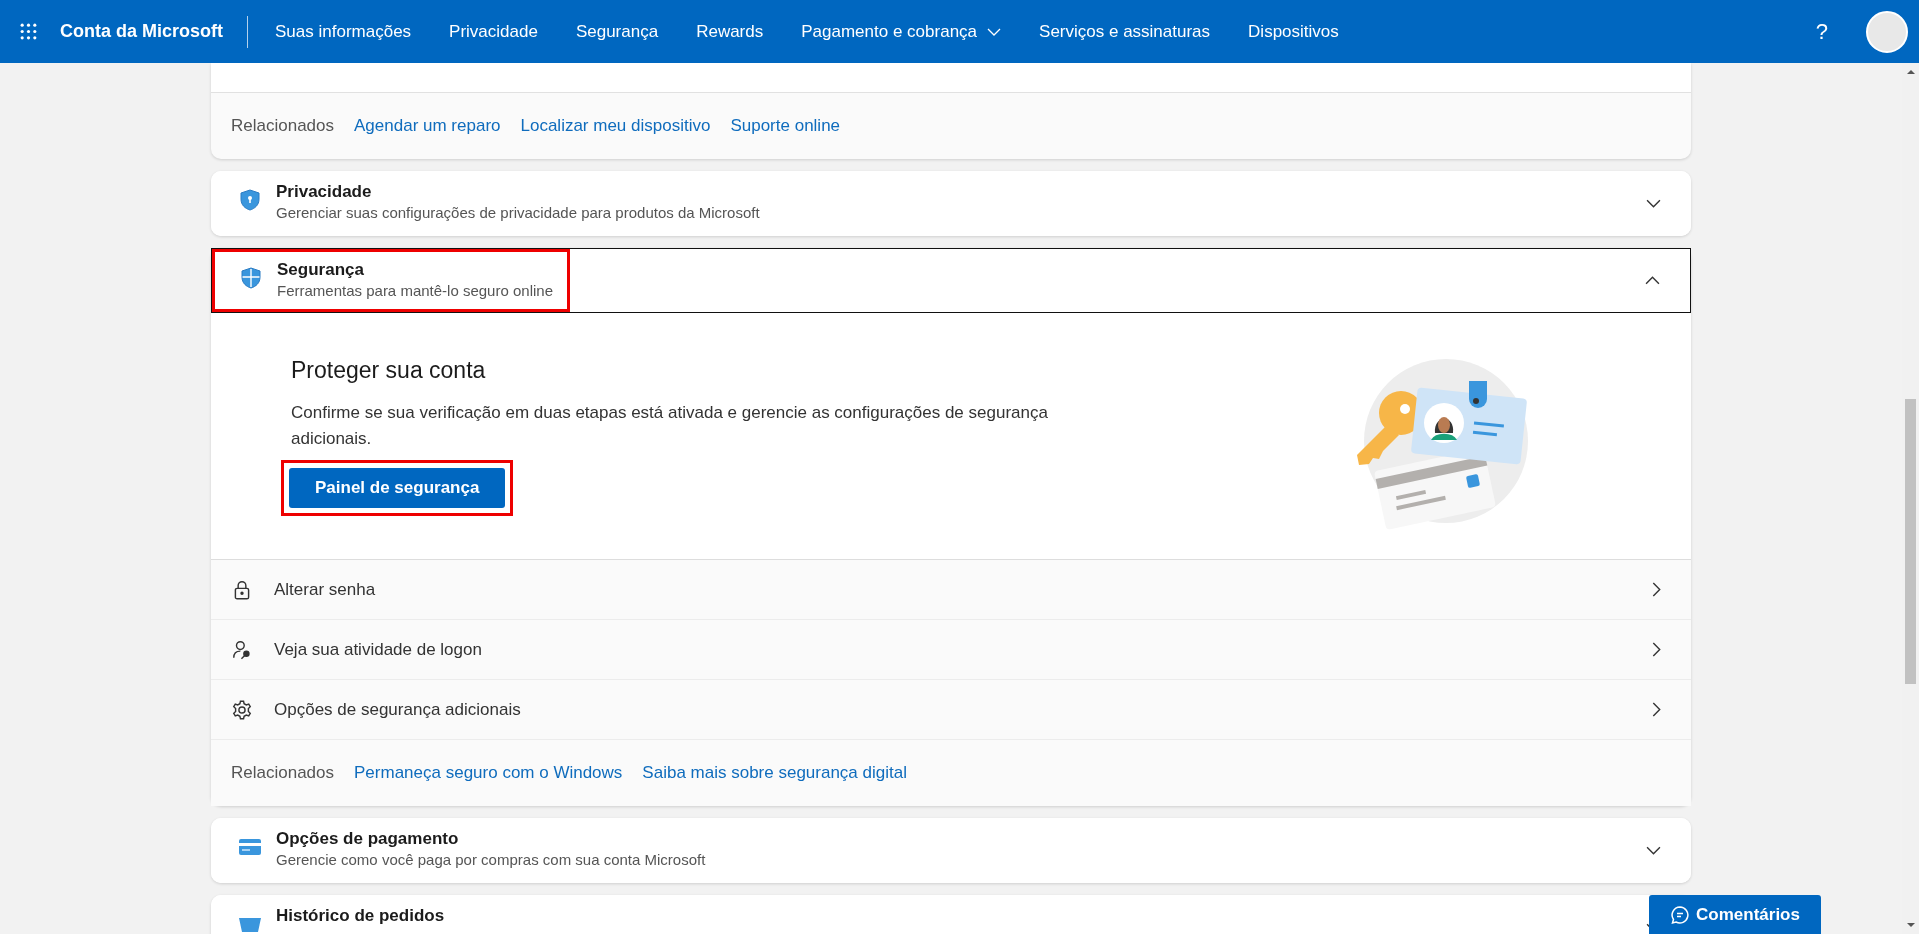 The height and width of the screenshot is (934, 1919). I want to click on nav-link: Dispositivos, so click(1293, 31).